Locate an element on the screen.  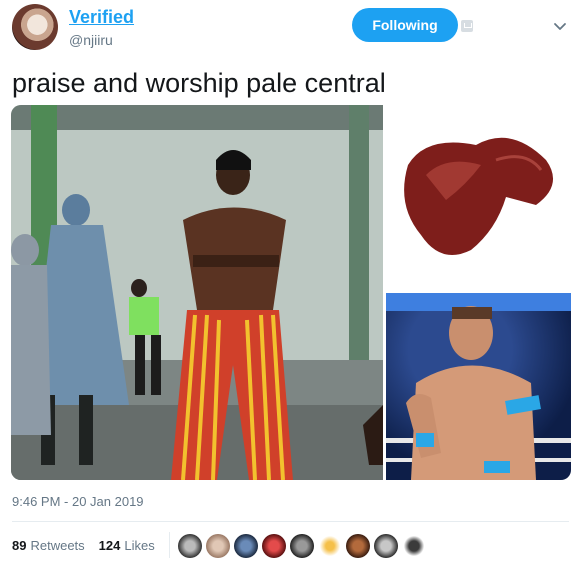
photo-wrestler is located at coordinates (478, 386).